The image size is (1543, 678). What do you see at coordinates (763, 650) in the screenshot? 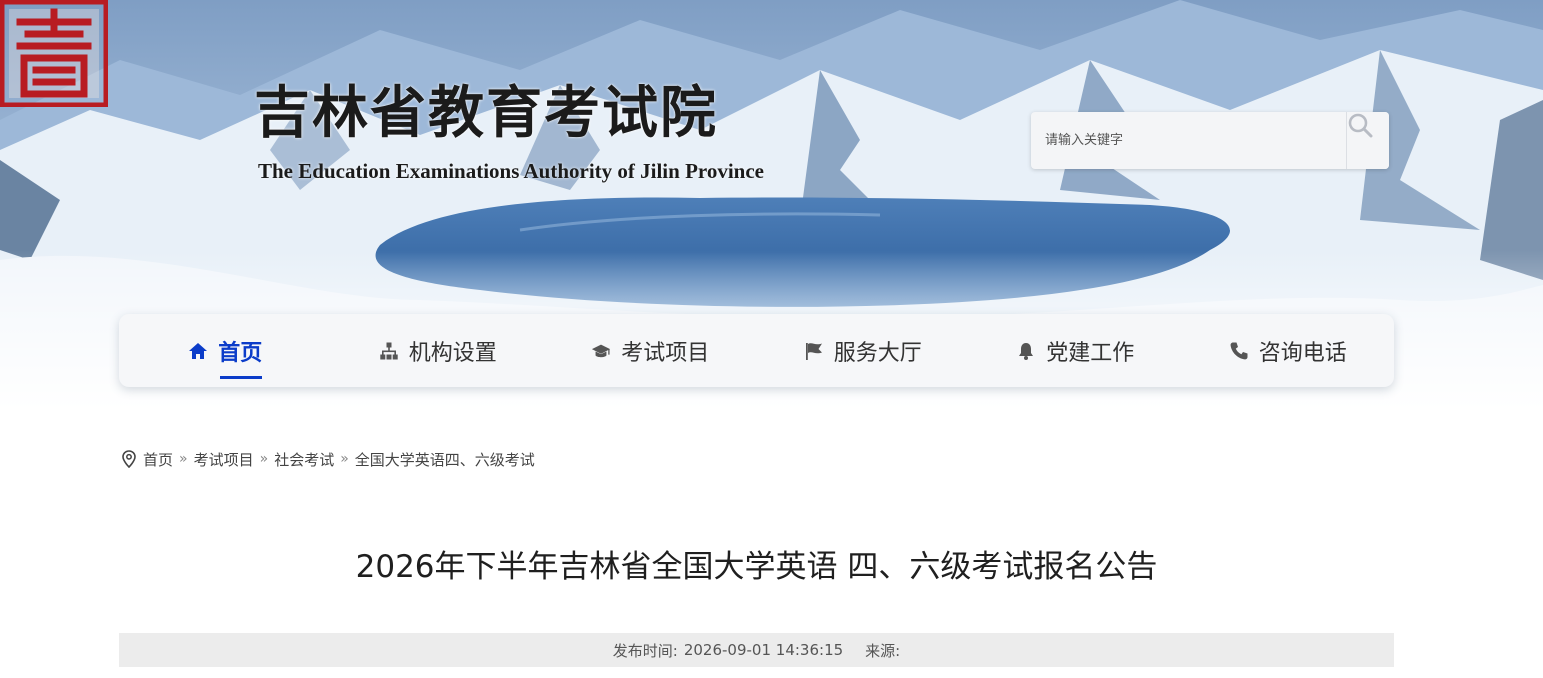
I see `publish-time-value: 2026-09-01 14:36:15` at bounding box center [763, 650].